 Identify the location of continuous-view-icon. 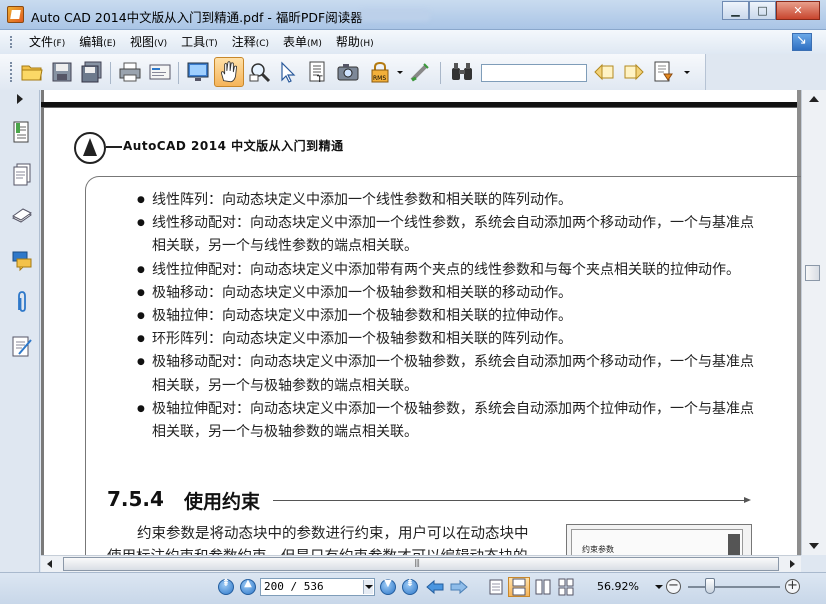
(519, 587).